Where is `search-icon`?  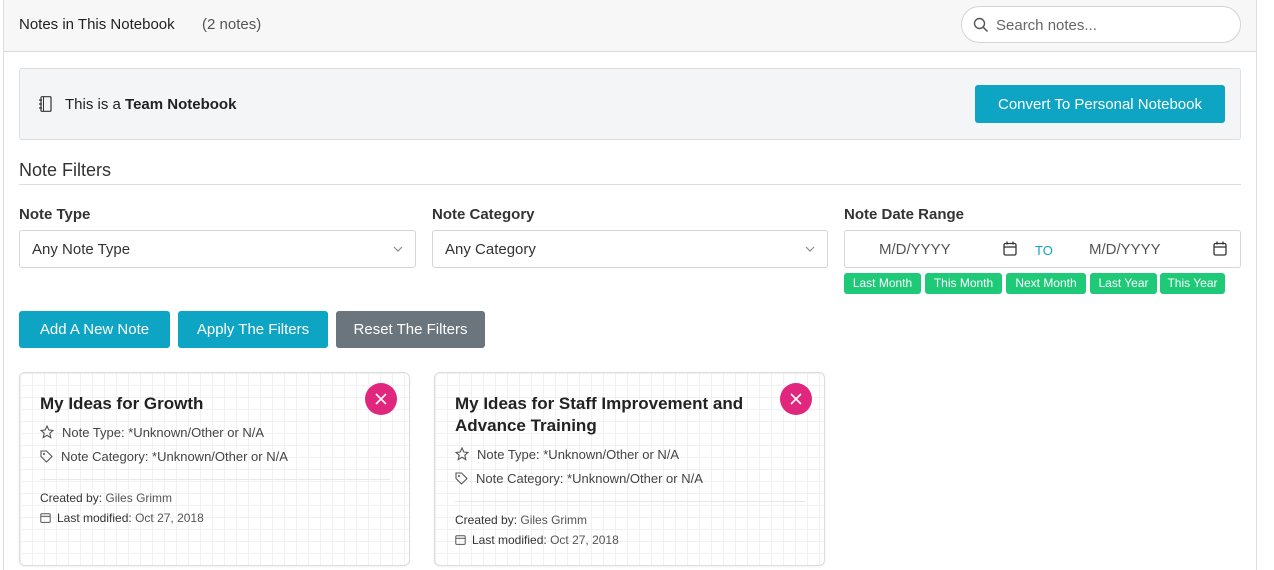 search-icon is located at coordinates (981, 25).